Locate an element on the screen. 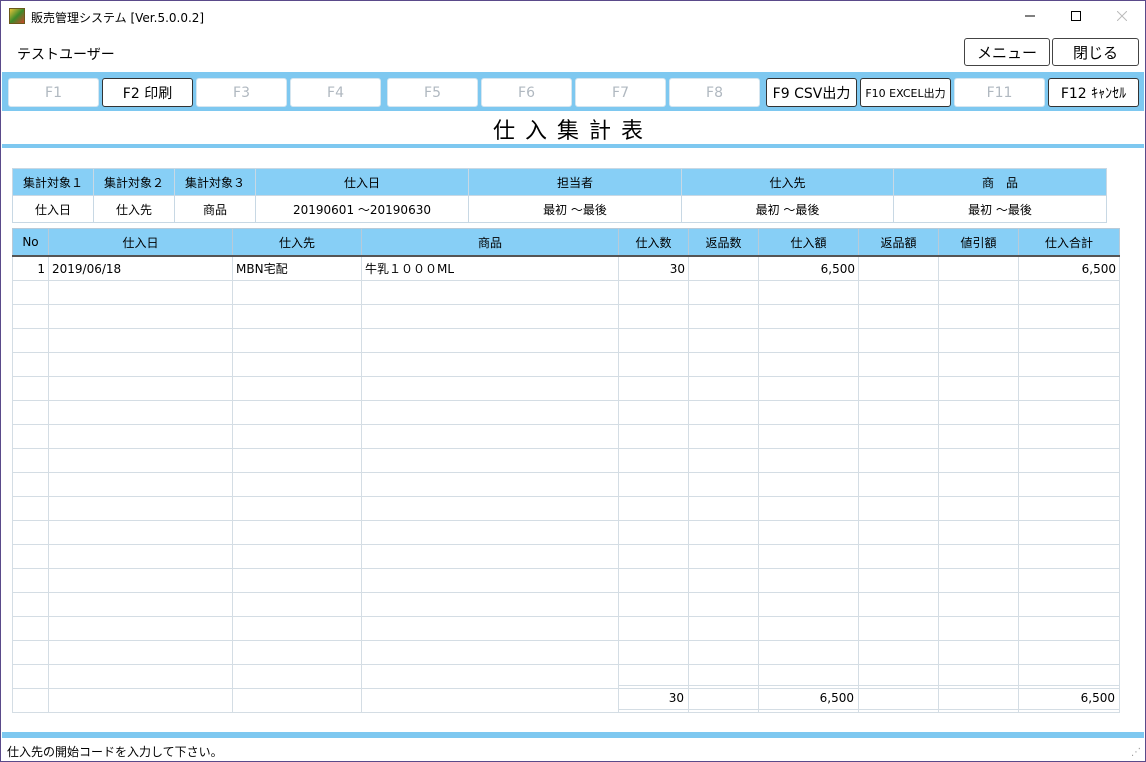 The image size is (1146, 762). menu-button: メニュー is located at coordinates (1007, 52).